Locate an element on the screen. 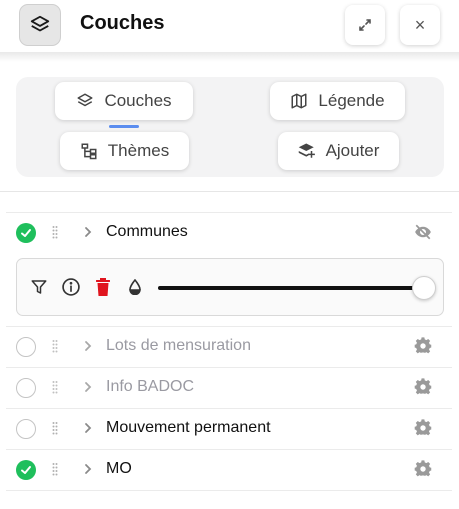 This screenshot has height=509, width=459. opacity-button is located at coordinates (135, 287).